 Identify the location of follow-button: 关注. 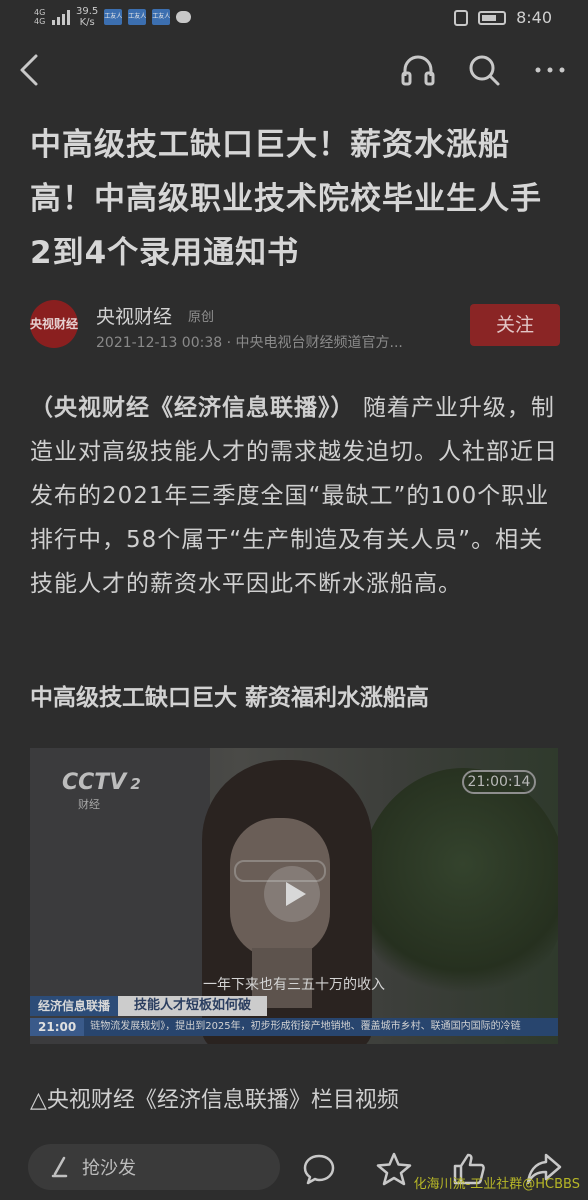
(515, 325).